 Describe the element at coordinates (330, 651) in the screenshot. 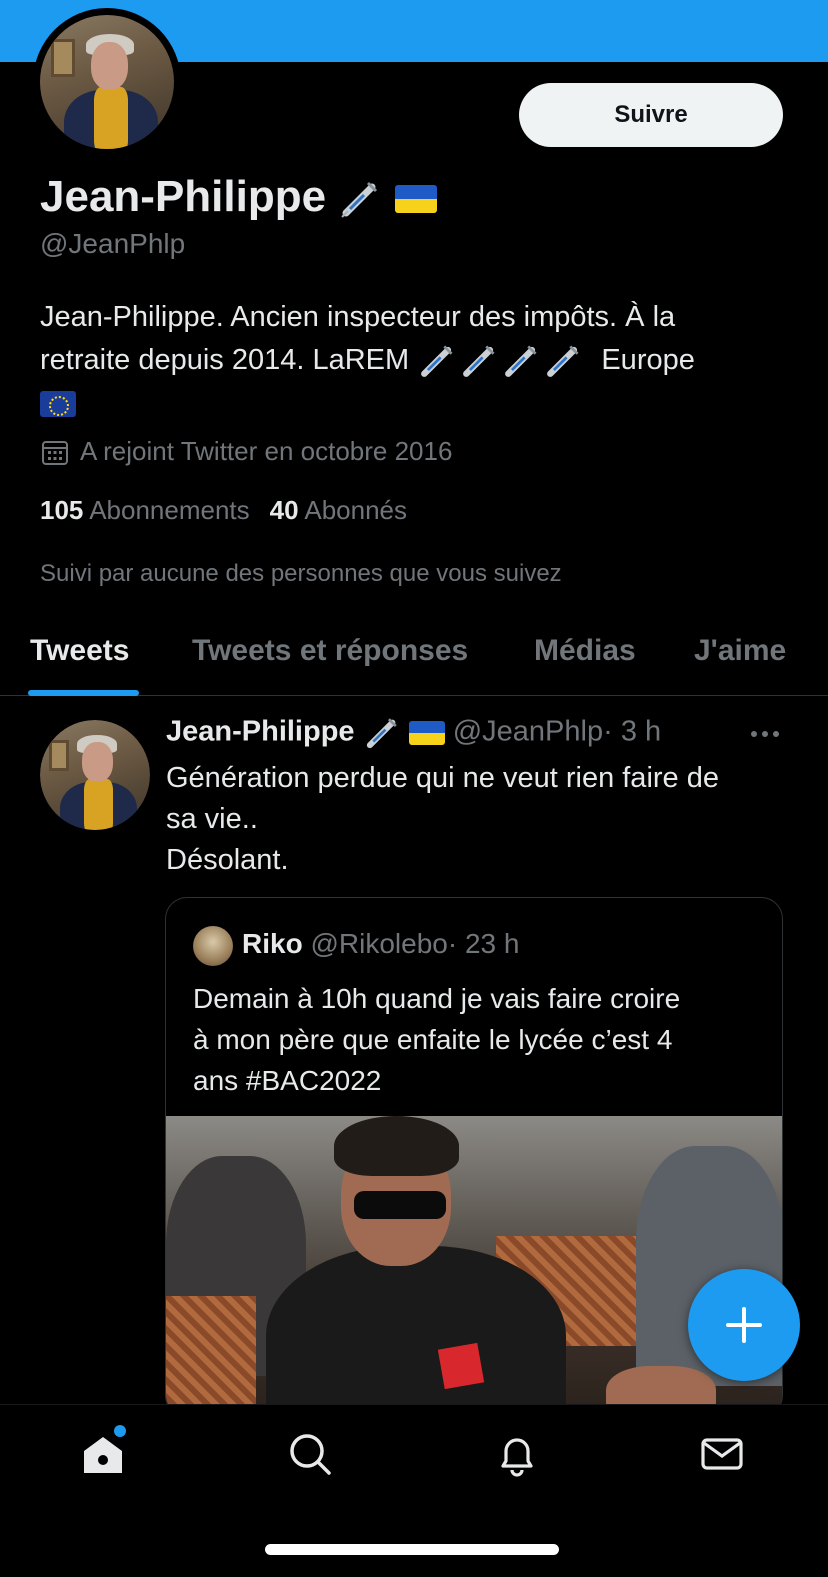

I see `tab-tweets-replies: Tweets et réponses` at that location.